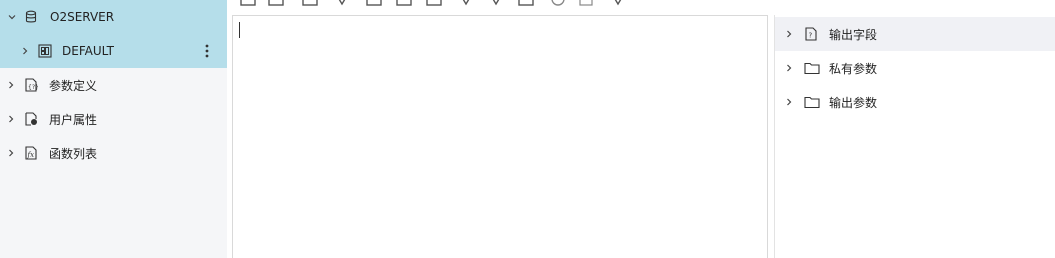 This screenshot has width=1055, height=258. What do you see at coordinates (466, 3) in the screenshot?
I see `toolbar-button-8-icon` at bounding box center [466, 3].